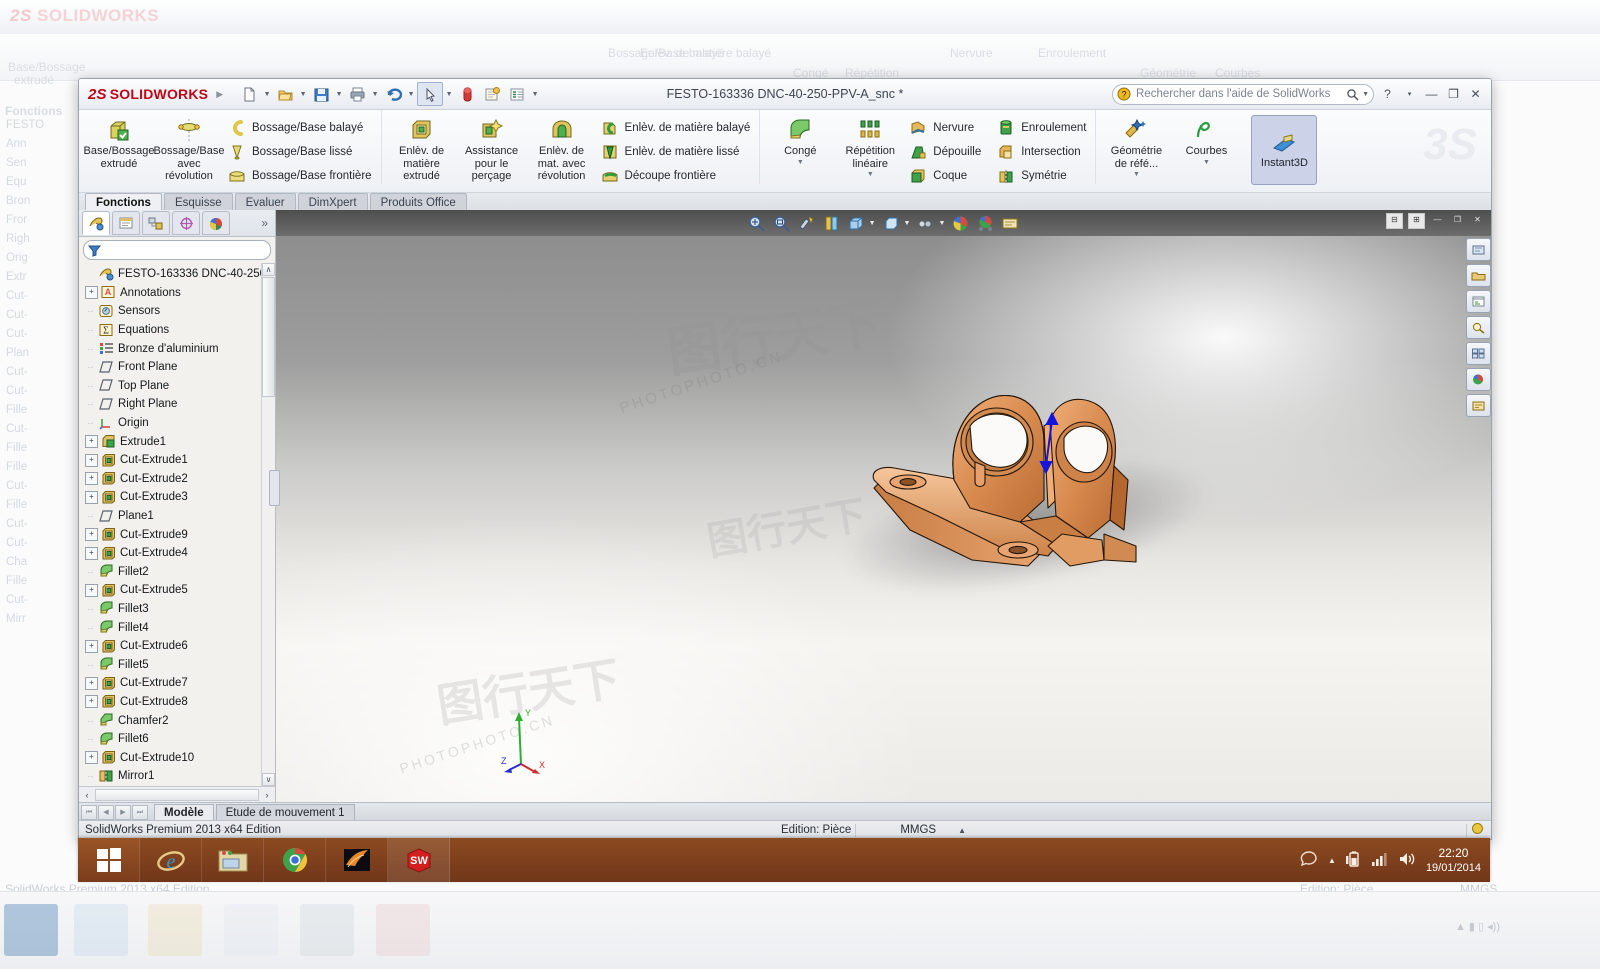  I want to click on feature-tree-item: ·· Origin, so click(177, 423).